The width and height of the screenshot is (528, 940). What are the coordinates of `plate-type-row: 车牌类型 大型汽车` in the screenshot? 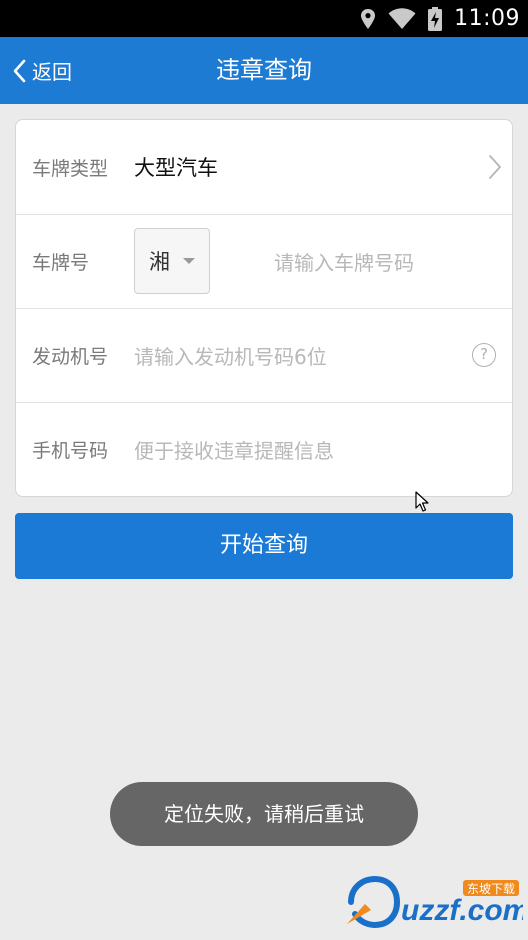 It's located at (264, 167).